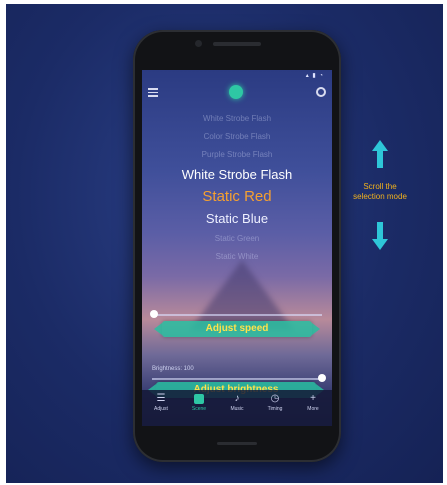  What do you see at coordinates (380, 231) in the screenshot?
I see `arrow-down-shaft` at bounding box center [380, 231].